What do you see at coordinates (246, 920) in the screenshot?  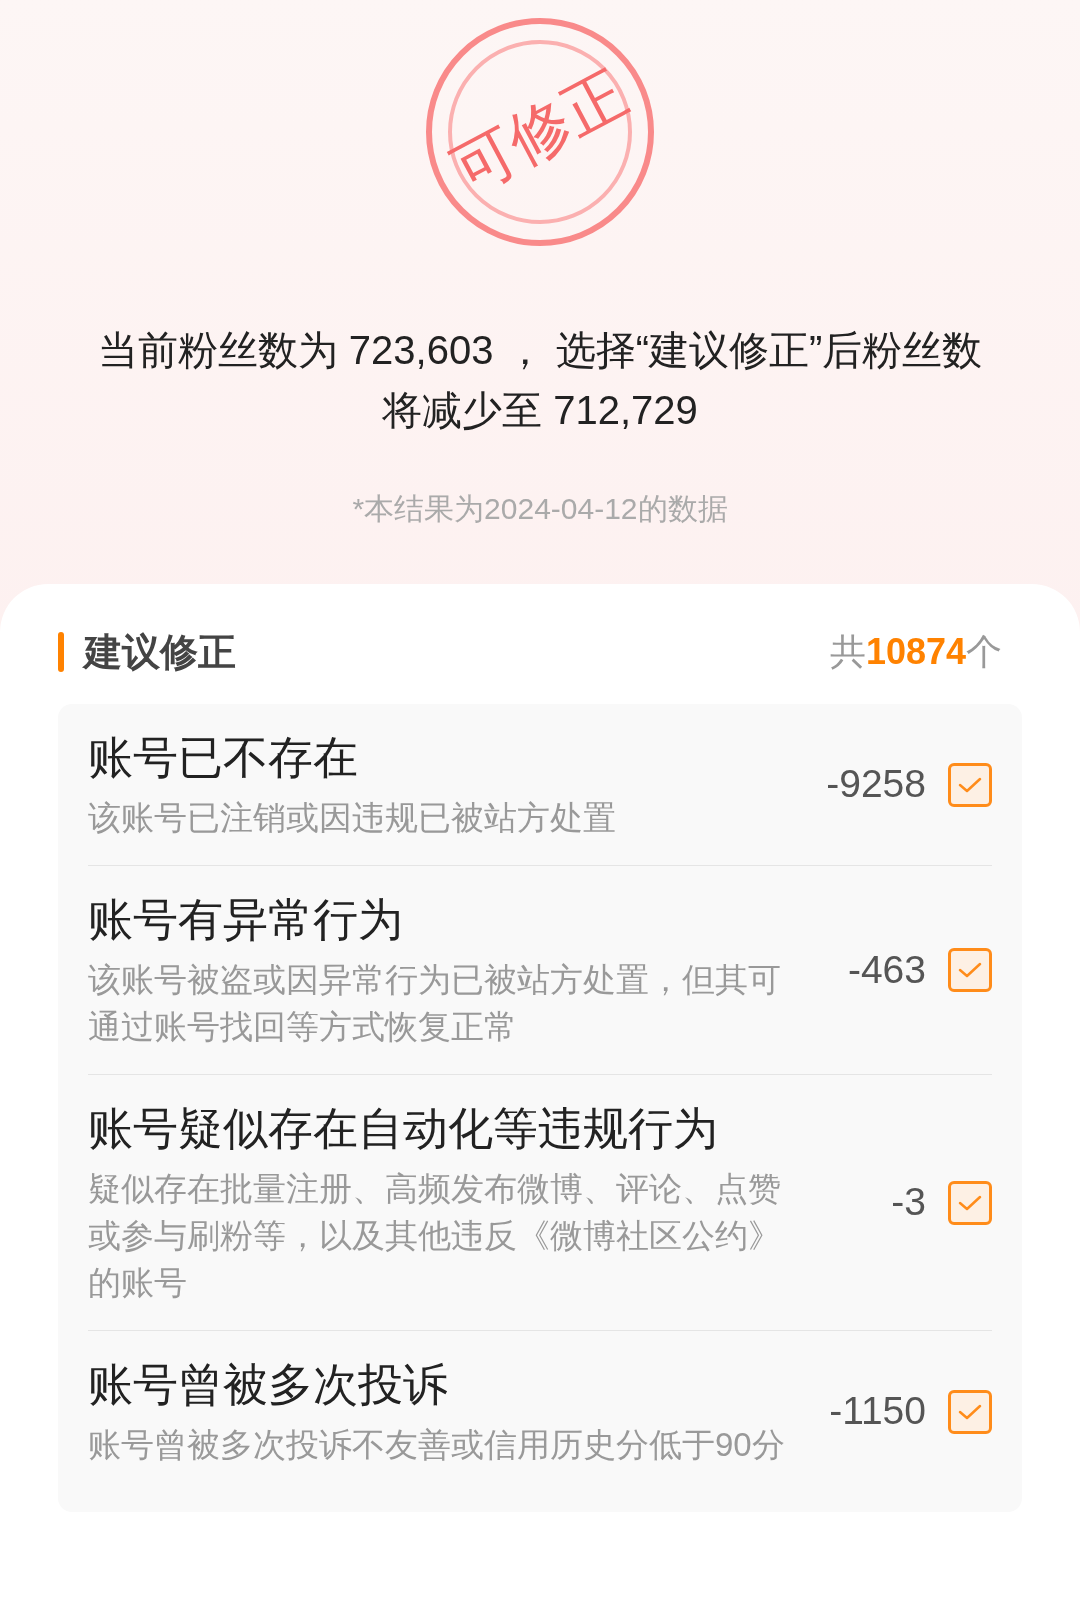 I see `item-title: 账号有异常行为` at bounding box center [246, 920].